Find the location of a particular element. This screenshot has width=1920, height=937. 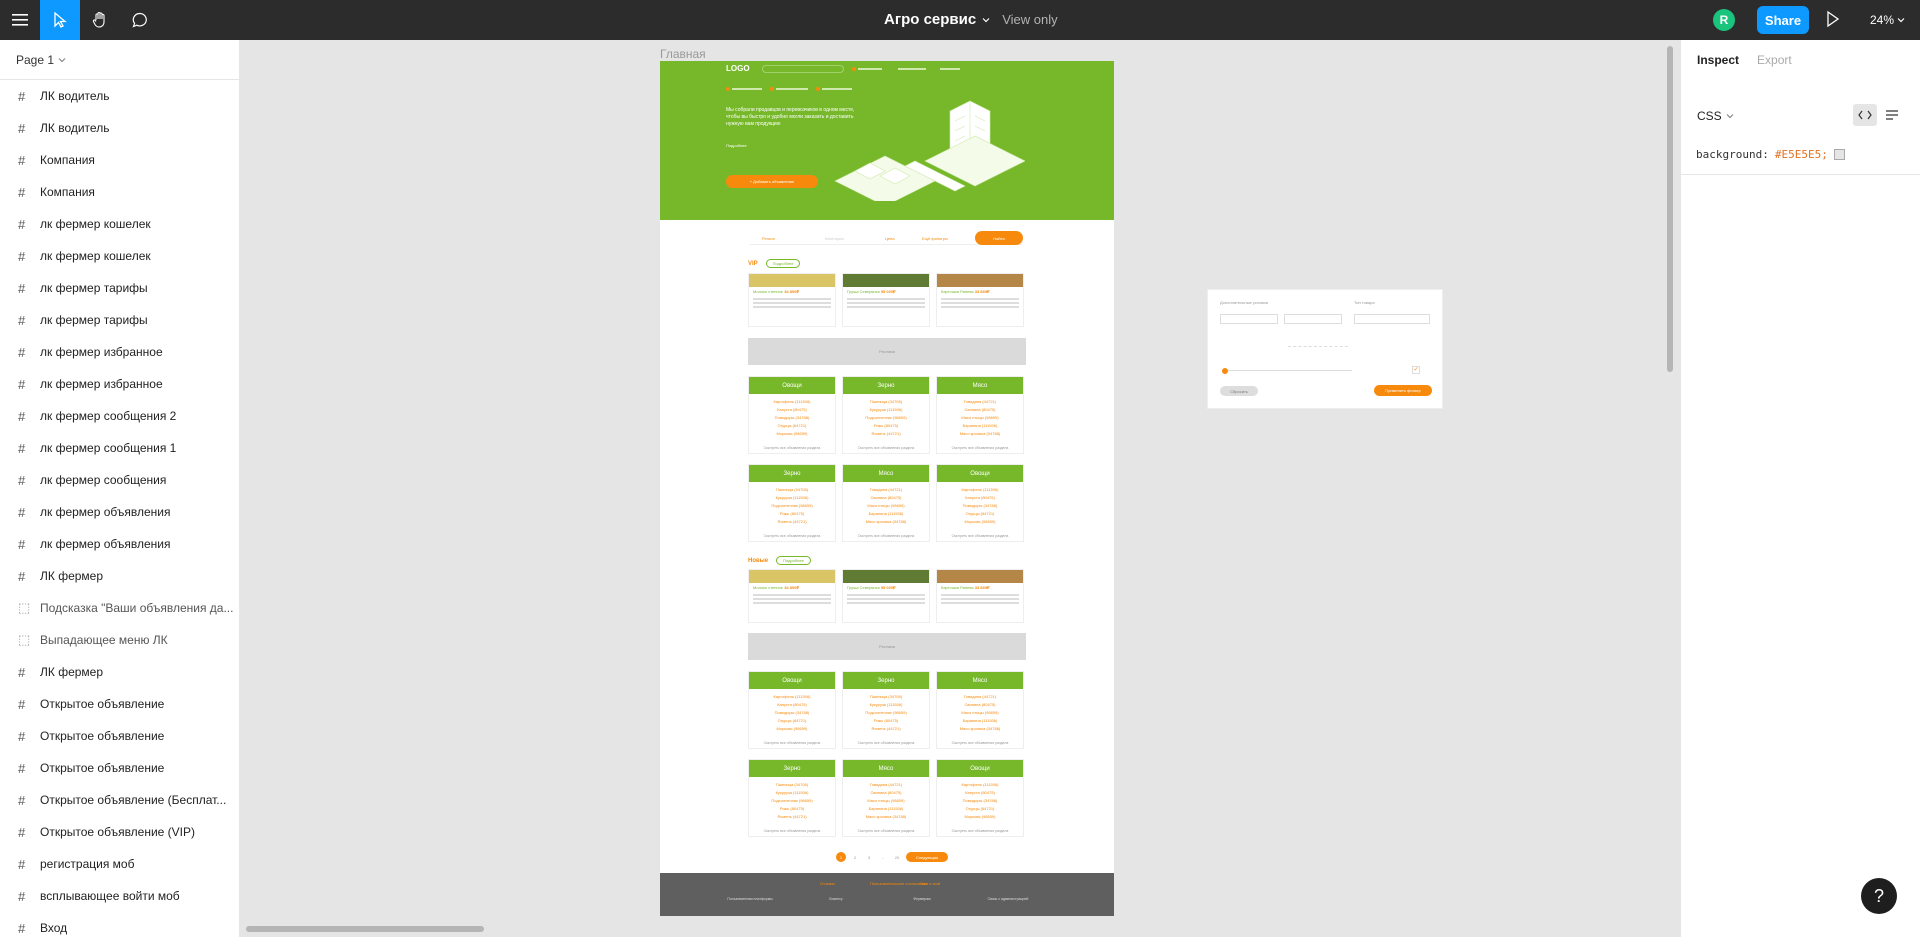

vip-chip: Подробнее is located at coordinates (783, 263).